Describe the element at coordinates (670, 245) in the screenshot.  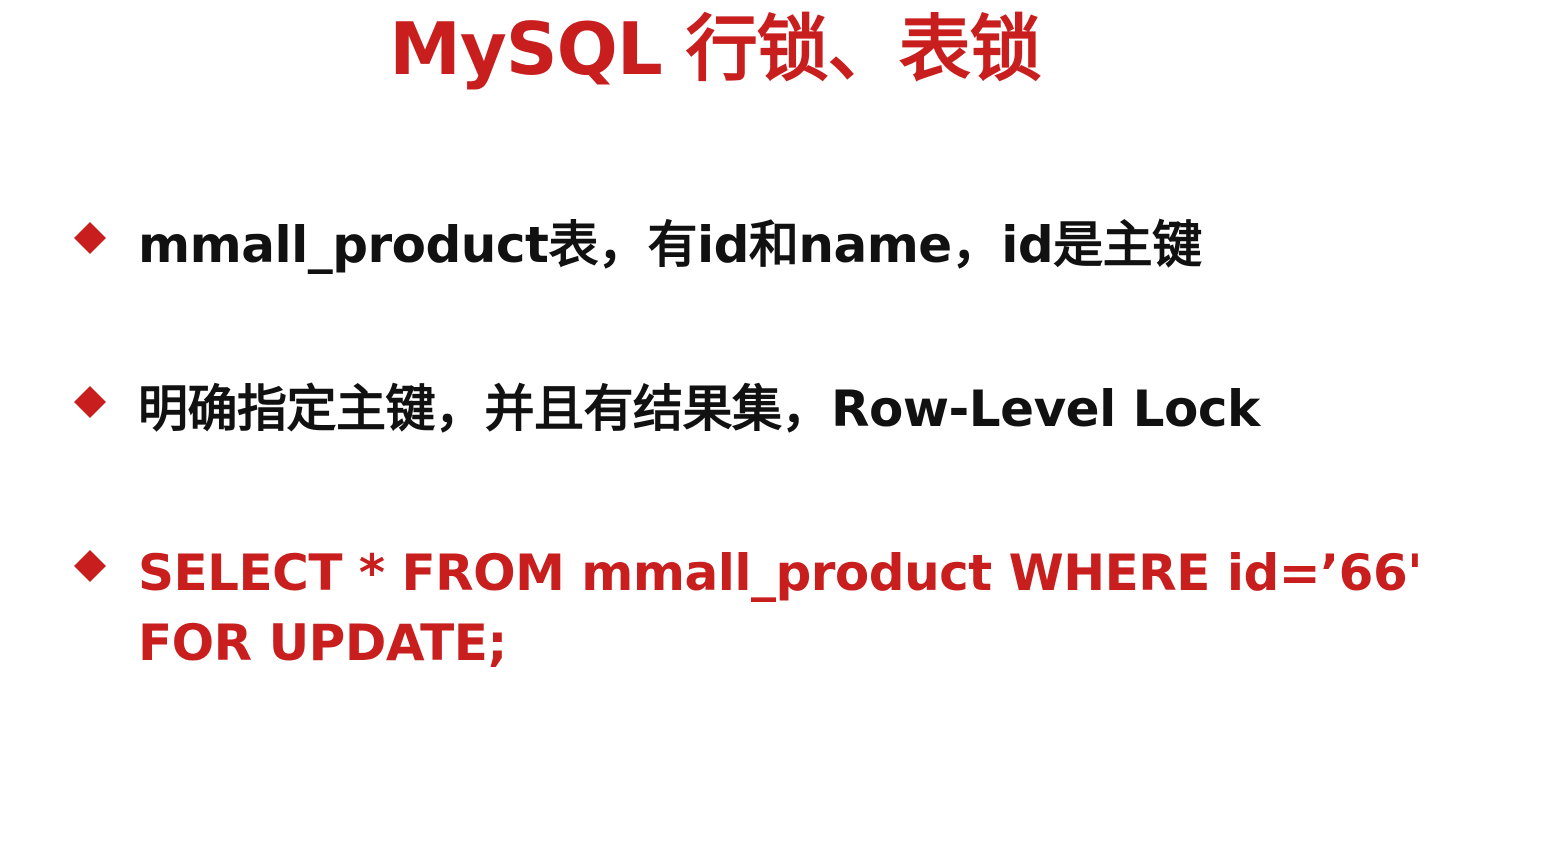
I see `bullet-text: mmall_product表，有id和name，id是主键` at that location.